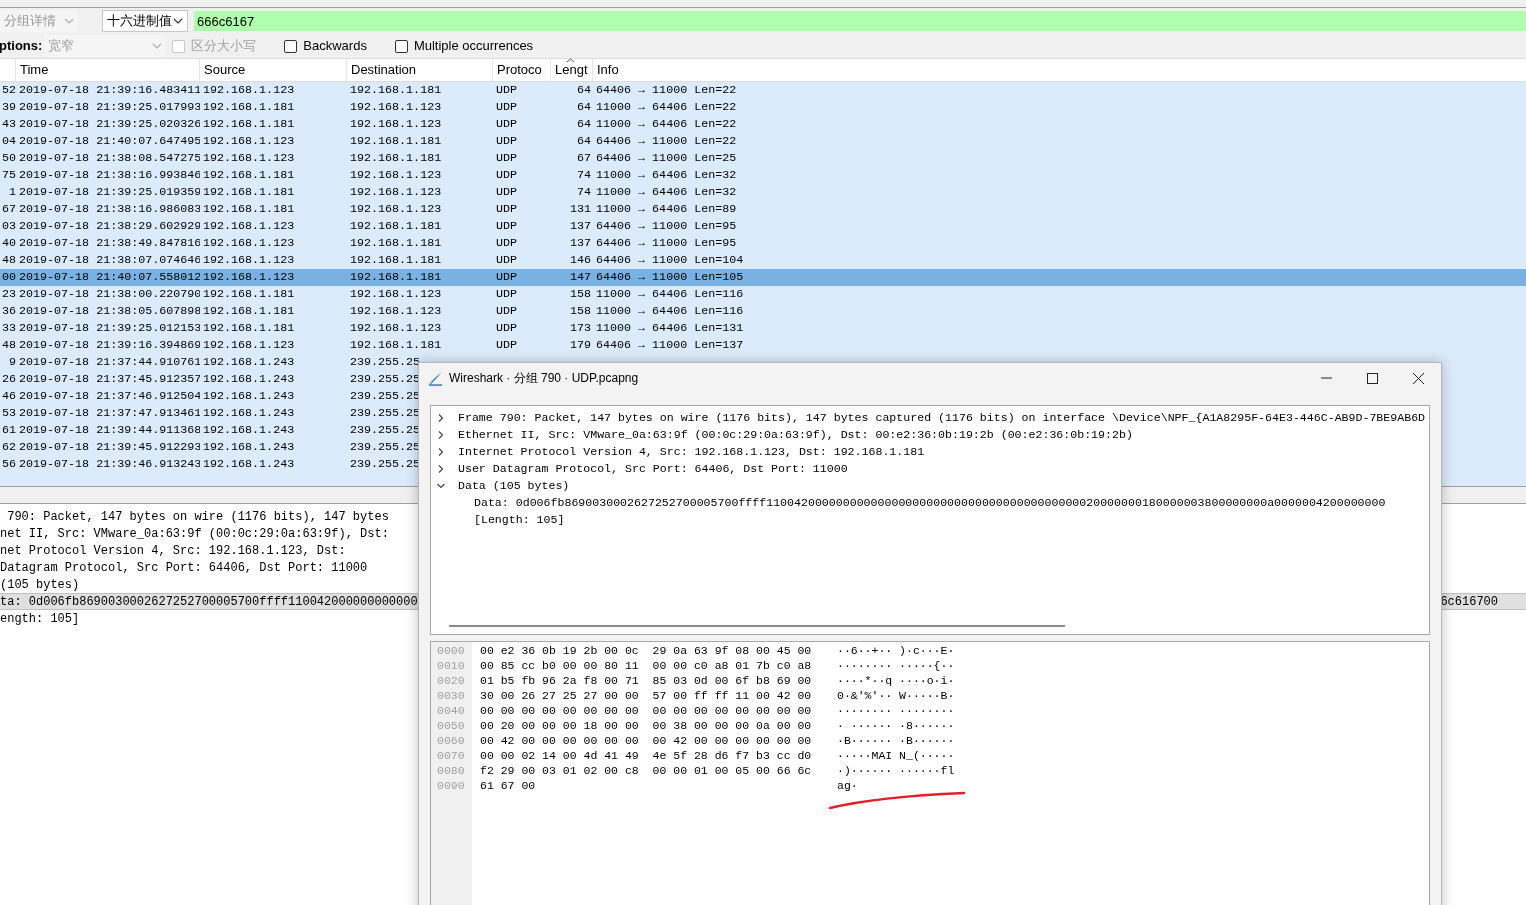 This screenshot has width=1526, height=905. I want to click on table-cell-text: 9, so click(12, 362).